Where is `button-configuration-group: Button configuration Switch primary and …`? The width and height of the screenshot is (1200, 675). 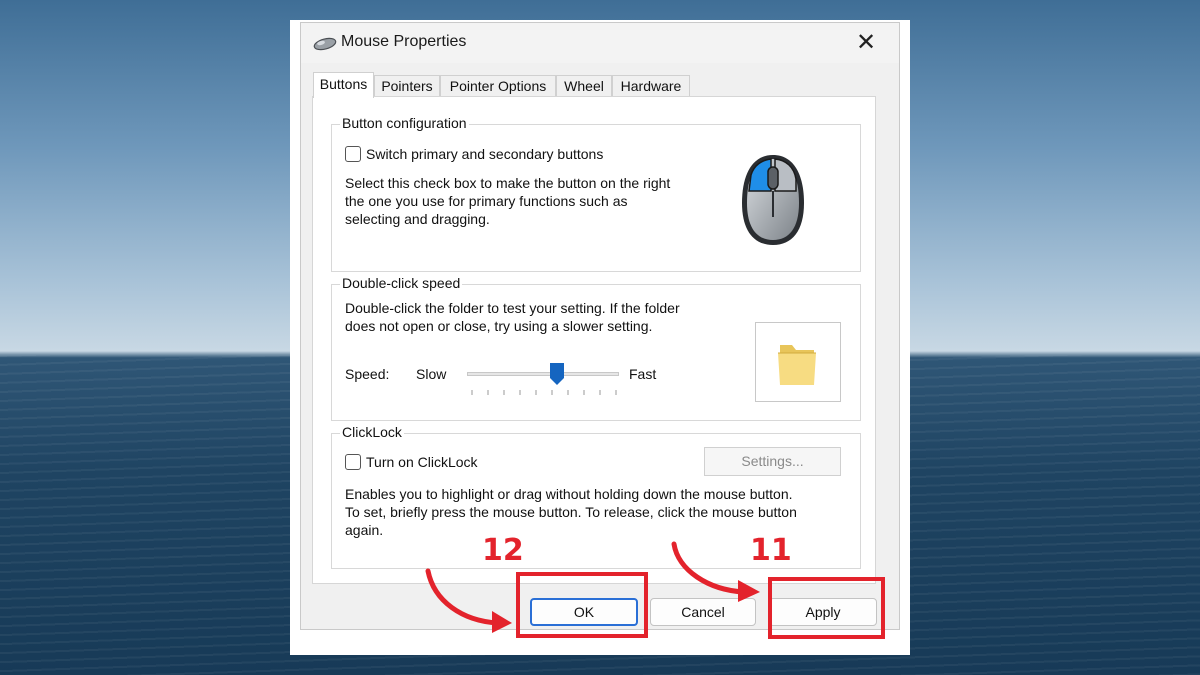 button-configuration-group: Button configuration Switch primary and … is located at coordinates (596, 193).